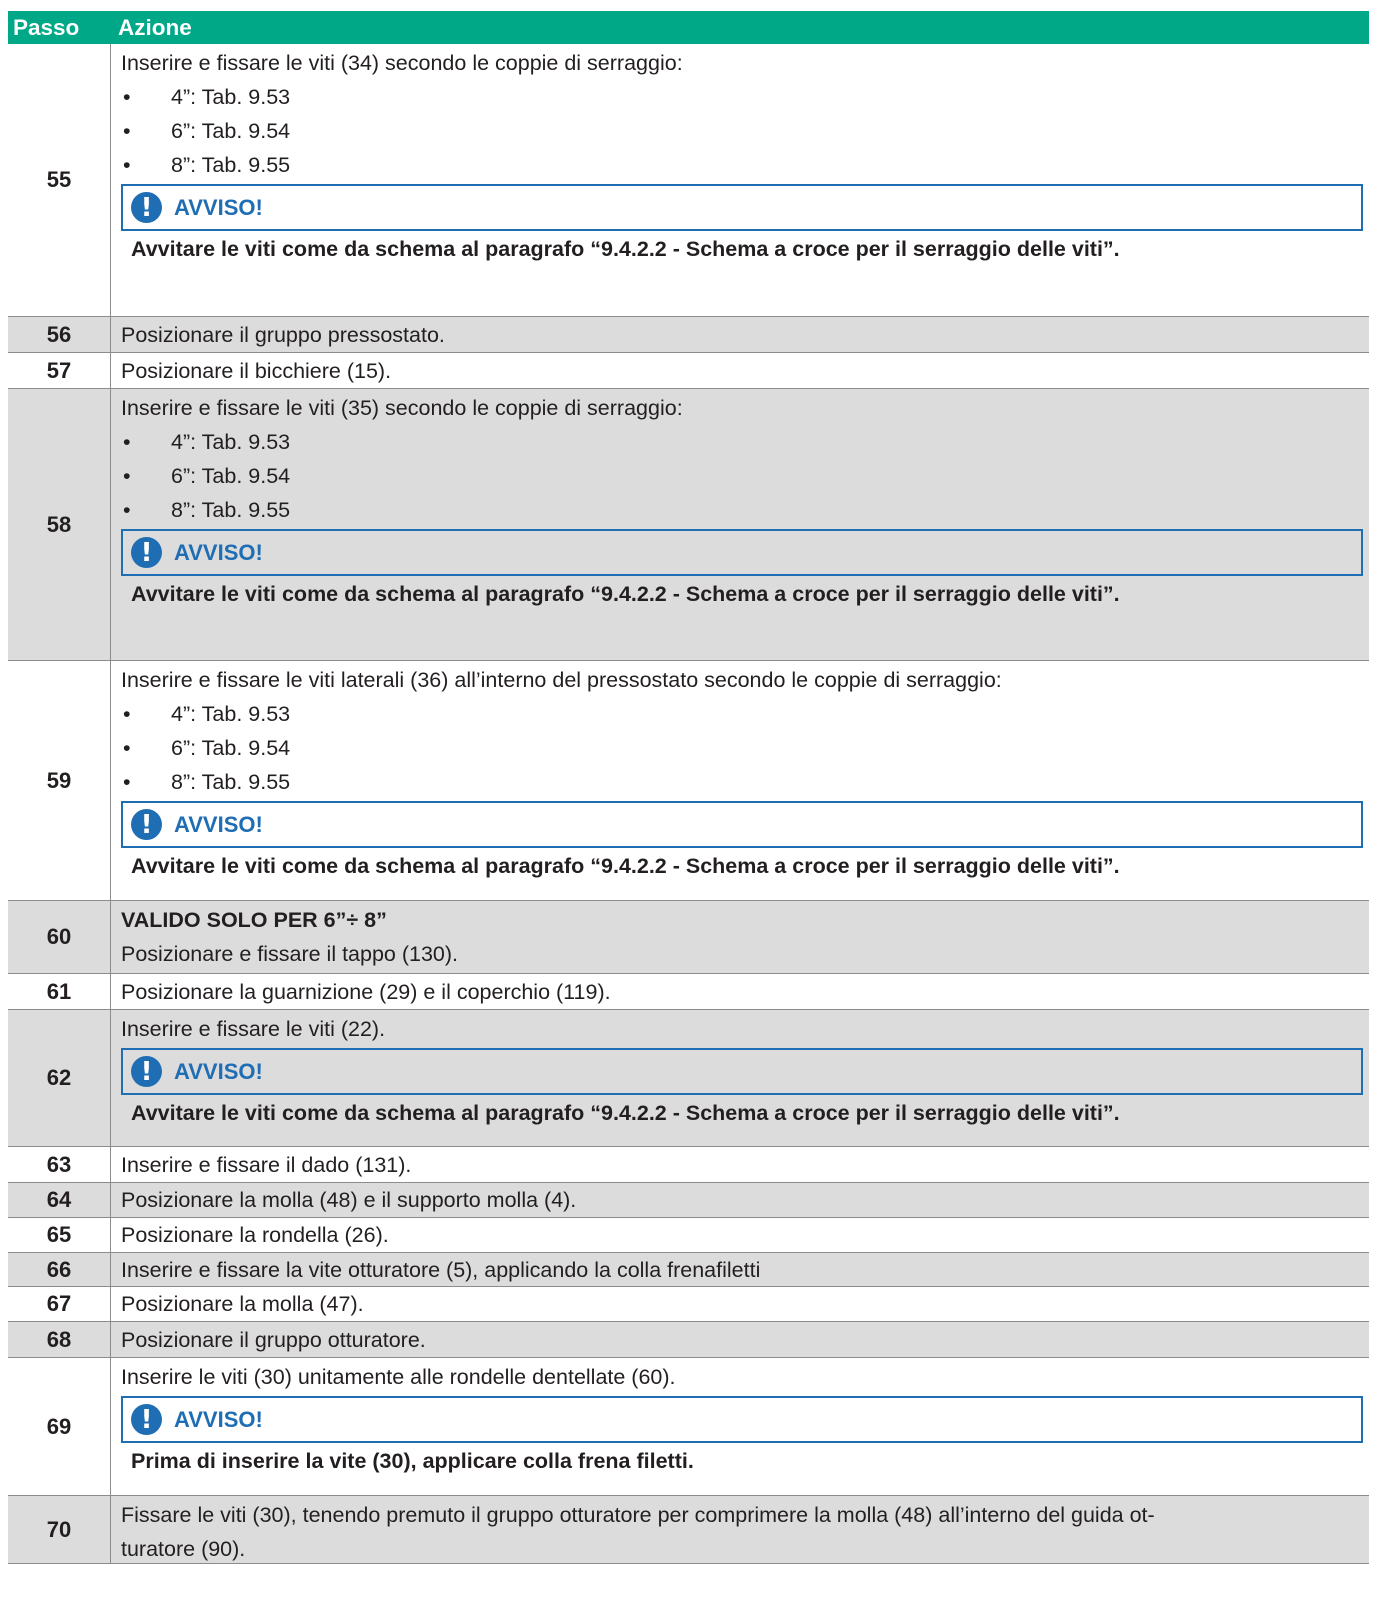  I want to click on action-cell: Posizionare il bicchiere (15)., so click(740, 370).